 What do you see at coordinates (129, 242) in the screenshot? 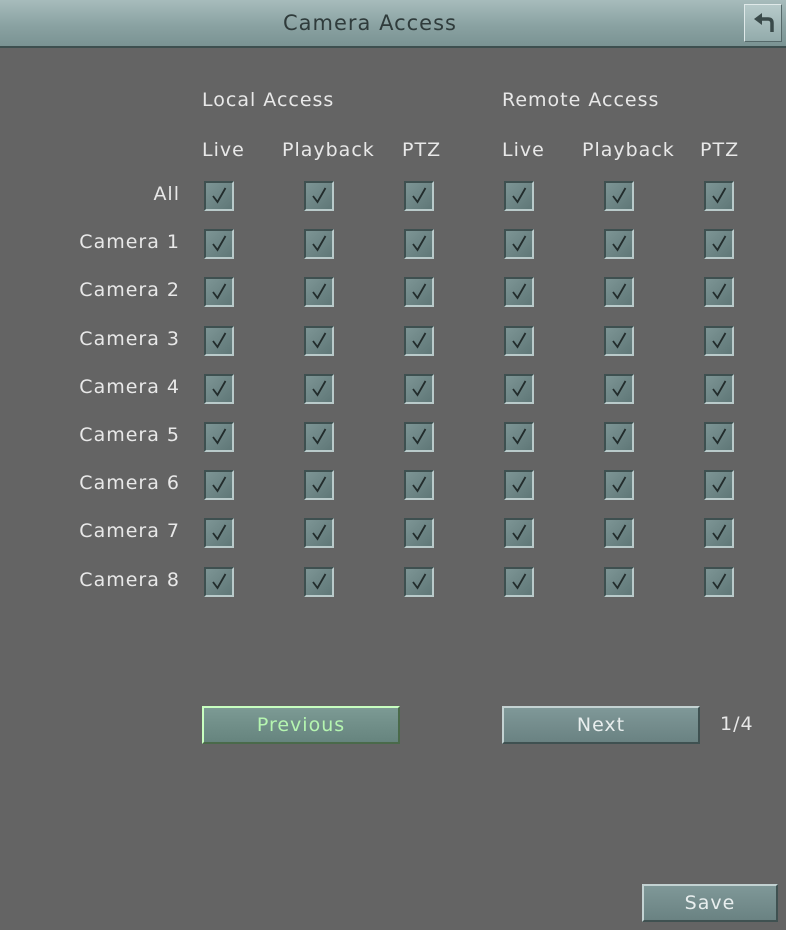
I see `row-label-camera-1: Camera 1` at bounding box center [129, 242].